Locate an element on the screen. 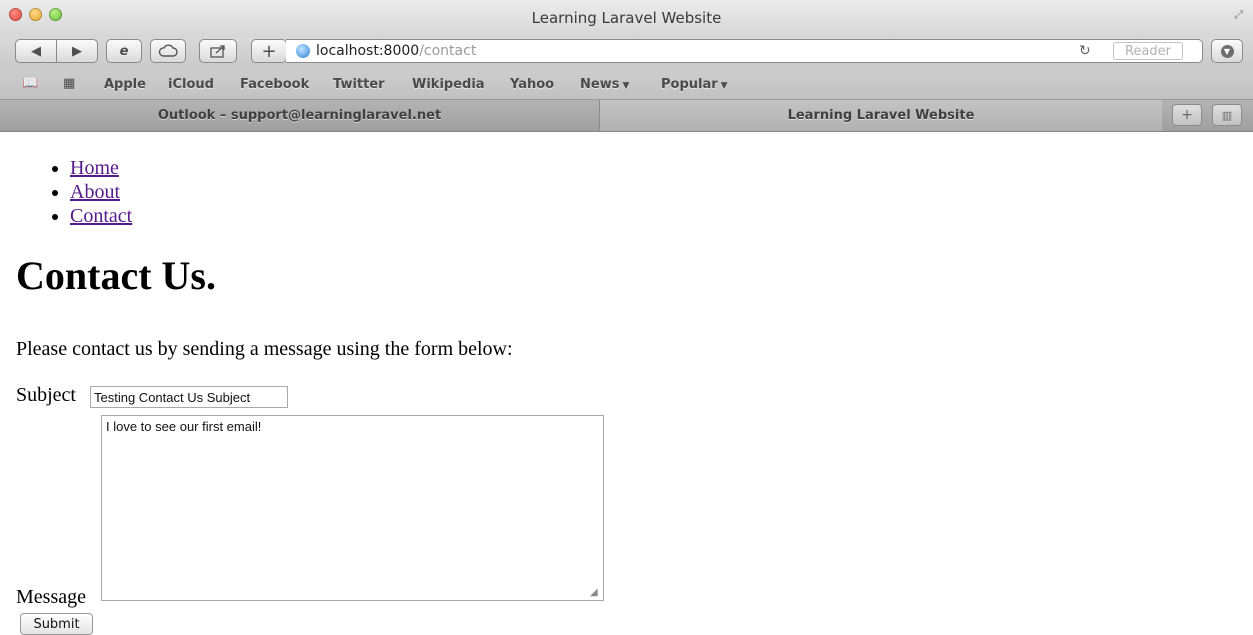  bookmark-icloud: iCloud is located at coordinates (191, 84).